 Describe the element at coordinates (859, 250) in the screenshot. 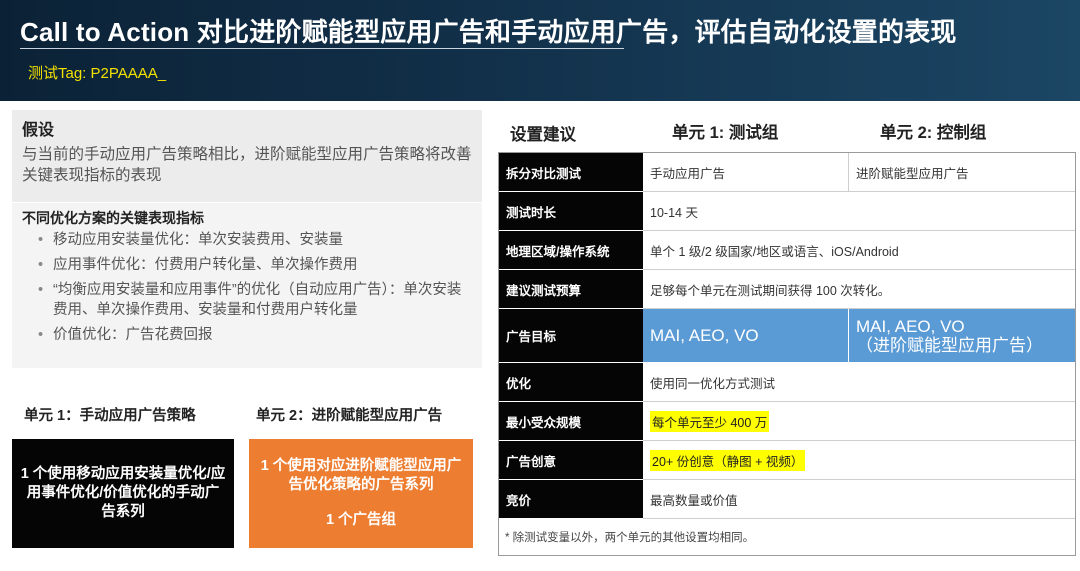

I see `shared-cell: 单个 1 级/2 级国家/地区或语言、iOS/Android` at that location.